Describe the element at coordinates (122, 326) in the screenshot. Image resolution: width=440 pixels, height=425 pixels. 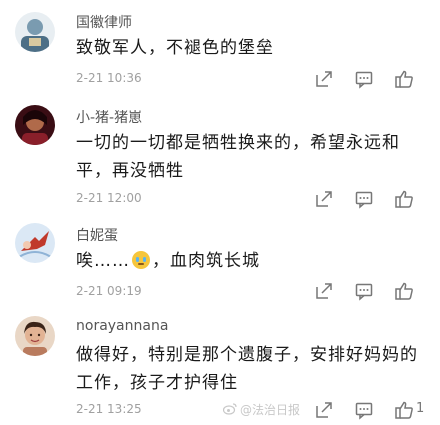
I see `username: norayannana` at that location.